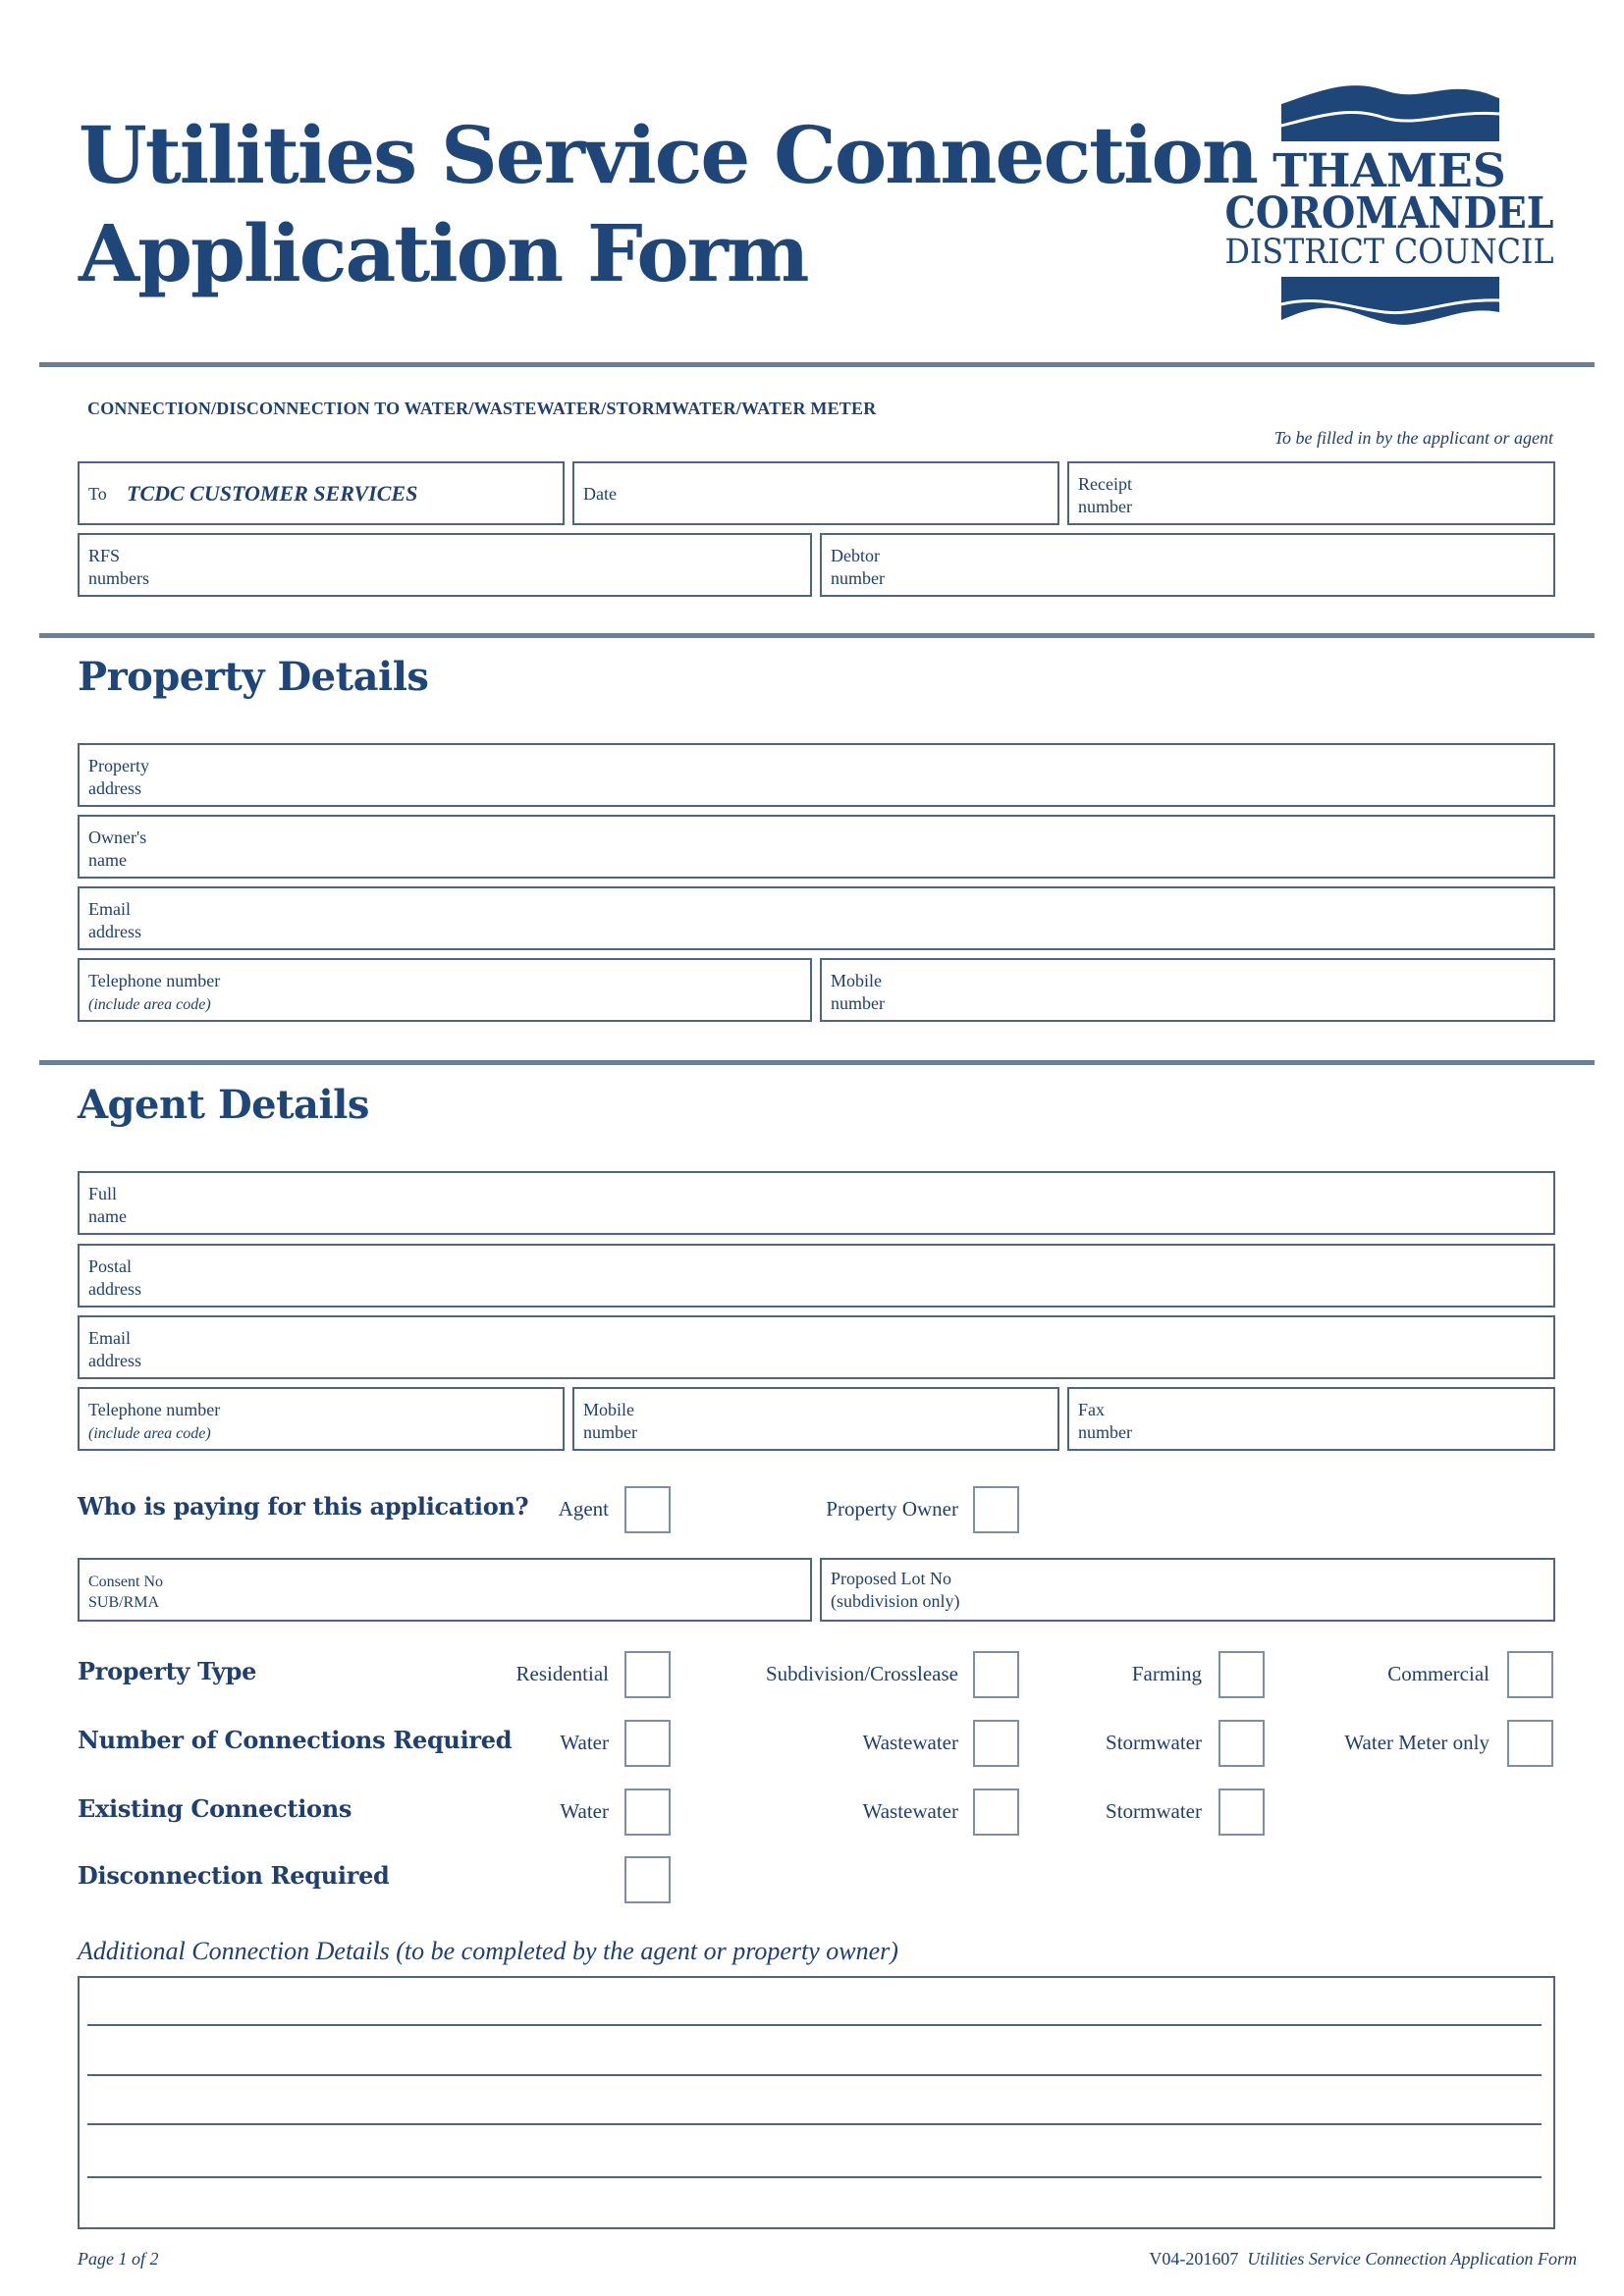 This screenshot has height=2296, width=1624. Describe the element at coordinates (1416, 1742) in the screenshot. I see `connections-required-meter-label: Water Meter only` at that location.